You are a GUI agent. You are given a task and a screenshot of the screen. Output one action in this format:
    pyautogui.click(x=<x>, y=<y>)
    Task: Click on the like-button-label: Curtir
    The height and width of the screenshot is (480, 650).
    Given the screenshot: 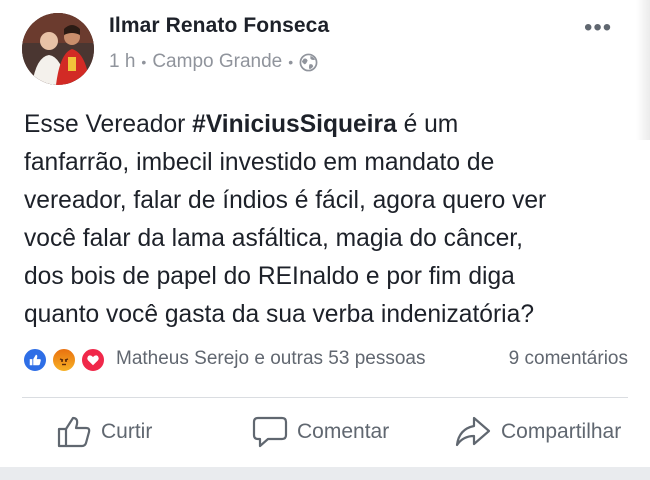 What is the action you would take?
    pyautogui.click(x=127, y=431)
    